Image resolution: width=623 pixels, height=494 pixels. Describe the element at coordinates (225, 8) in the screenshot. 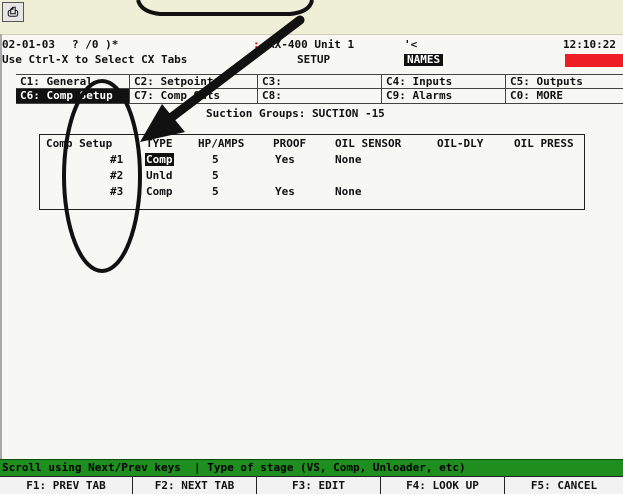

I see `top-arc-annotation` at that location.